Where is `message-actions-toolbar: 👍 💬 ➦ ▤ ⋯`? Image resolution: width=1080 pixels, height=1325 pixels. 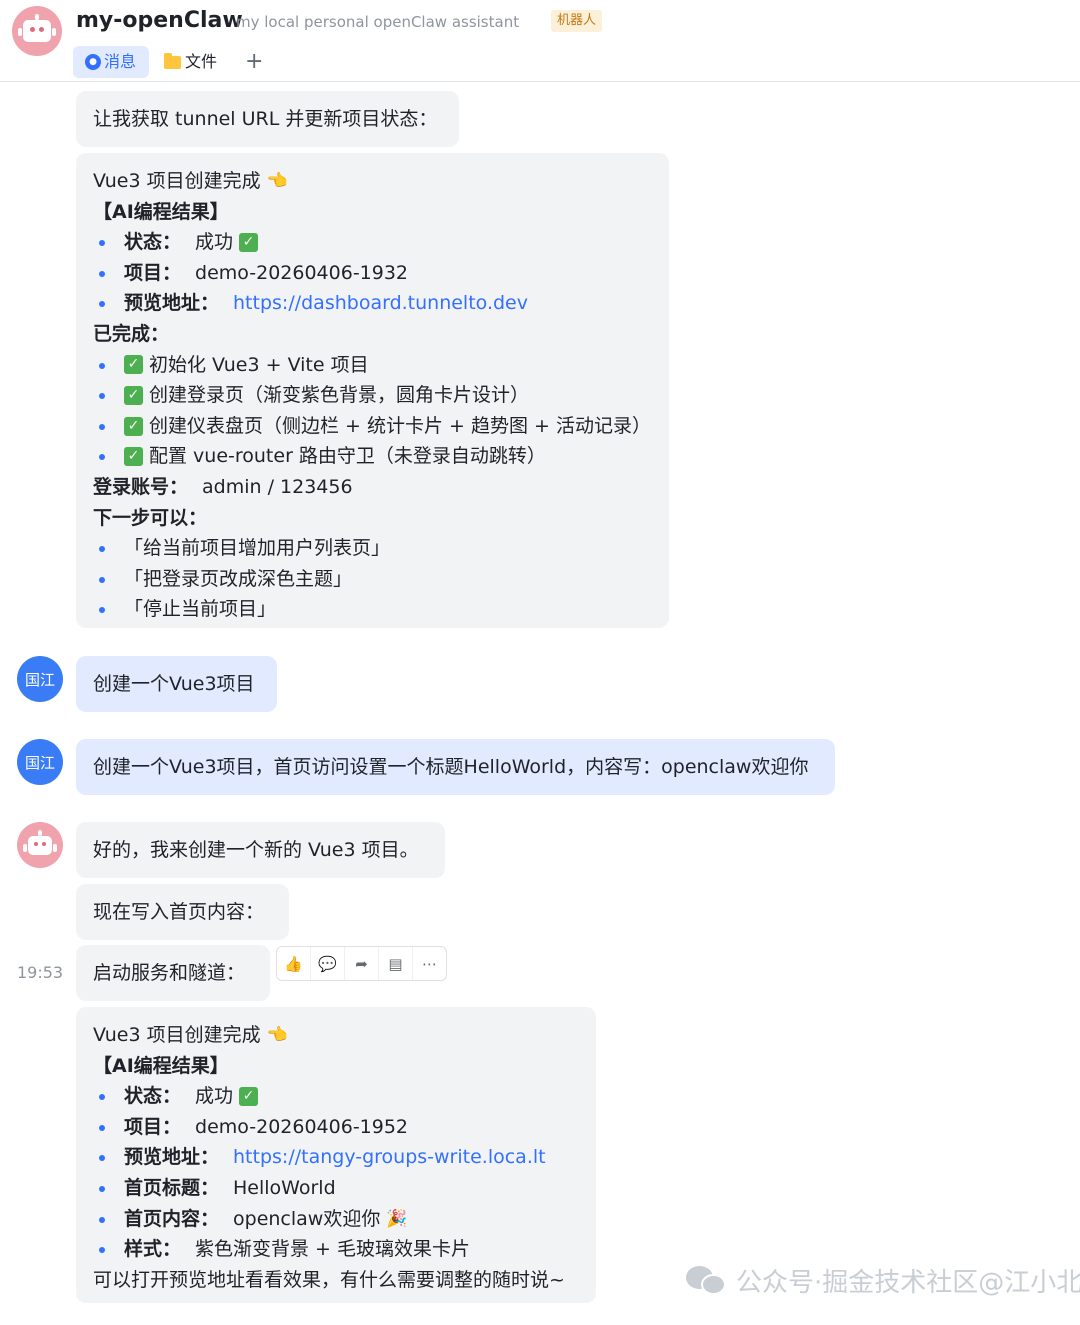
message-actions-toolbar: 👍 💬 ➦ ▤ ⋯ is located at coordinates (361, 963).